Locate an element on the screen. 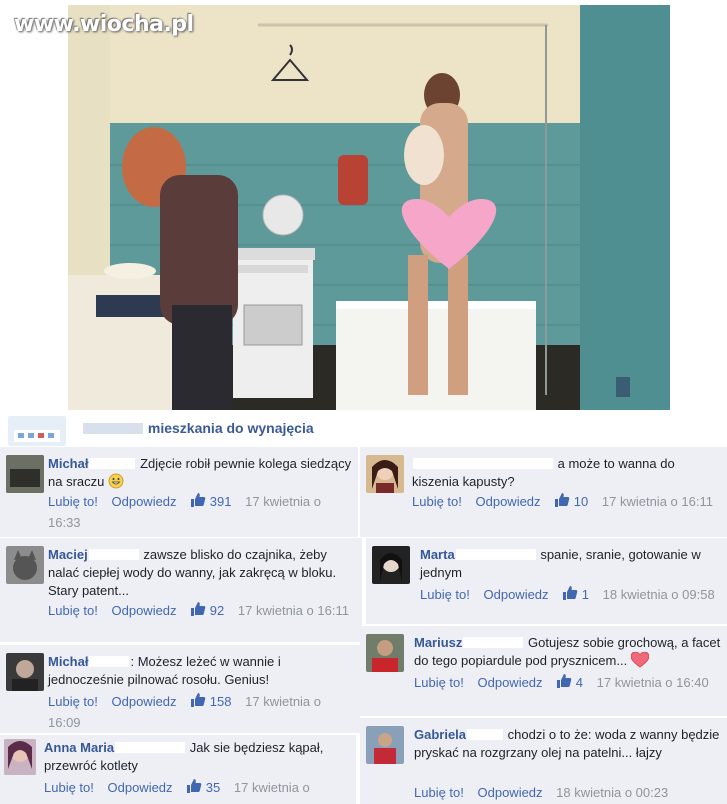 The image size is (727, 804). comment-time: 17 kwietnia o 16:40 is located at coordinates (653, 682).